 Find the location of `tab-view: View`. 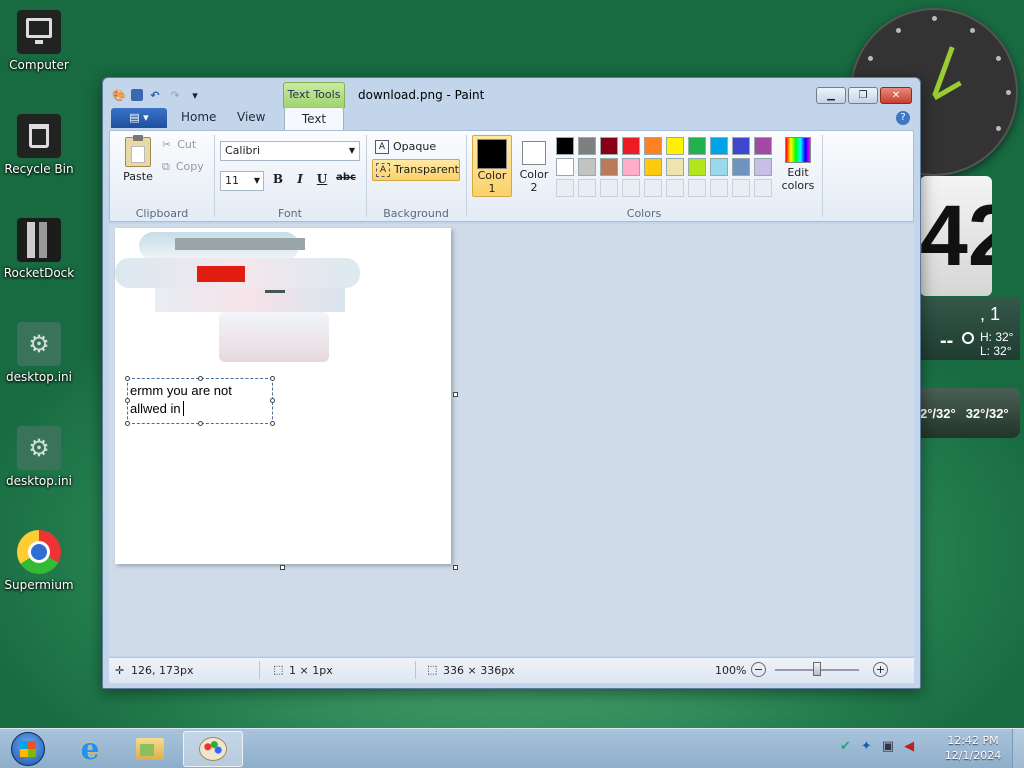

tab-view: View is located at coordinates (251, 117).